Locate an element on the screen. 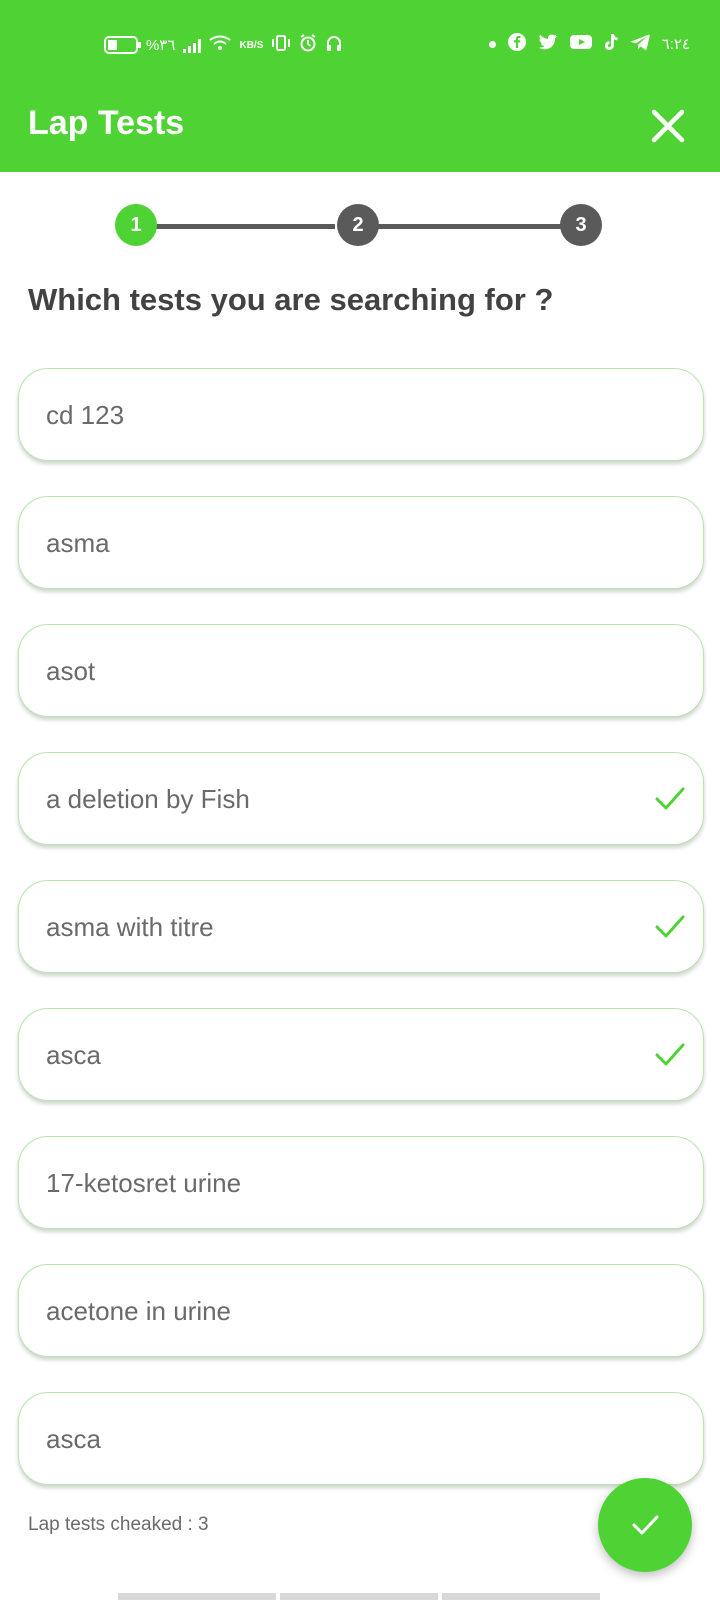  close-button is located at coordinates (668, 126).